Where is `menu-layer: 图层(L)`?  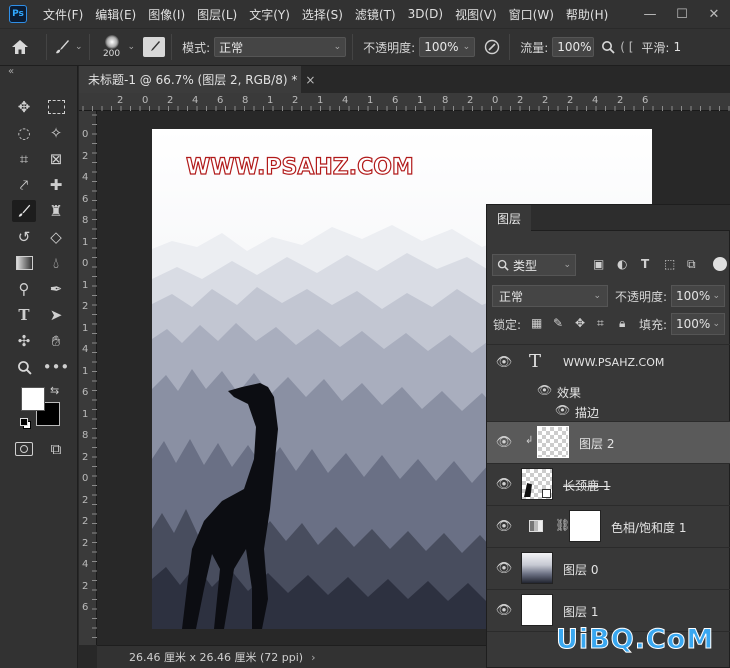
menu-layer: 图层(L) is located at coordinates (217, 14).